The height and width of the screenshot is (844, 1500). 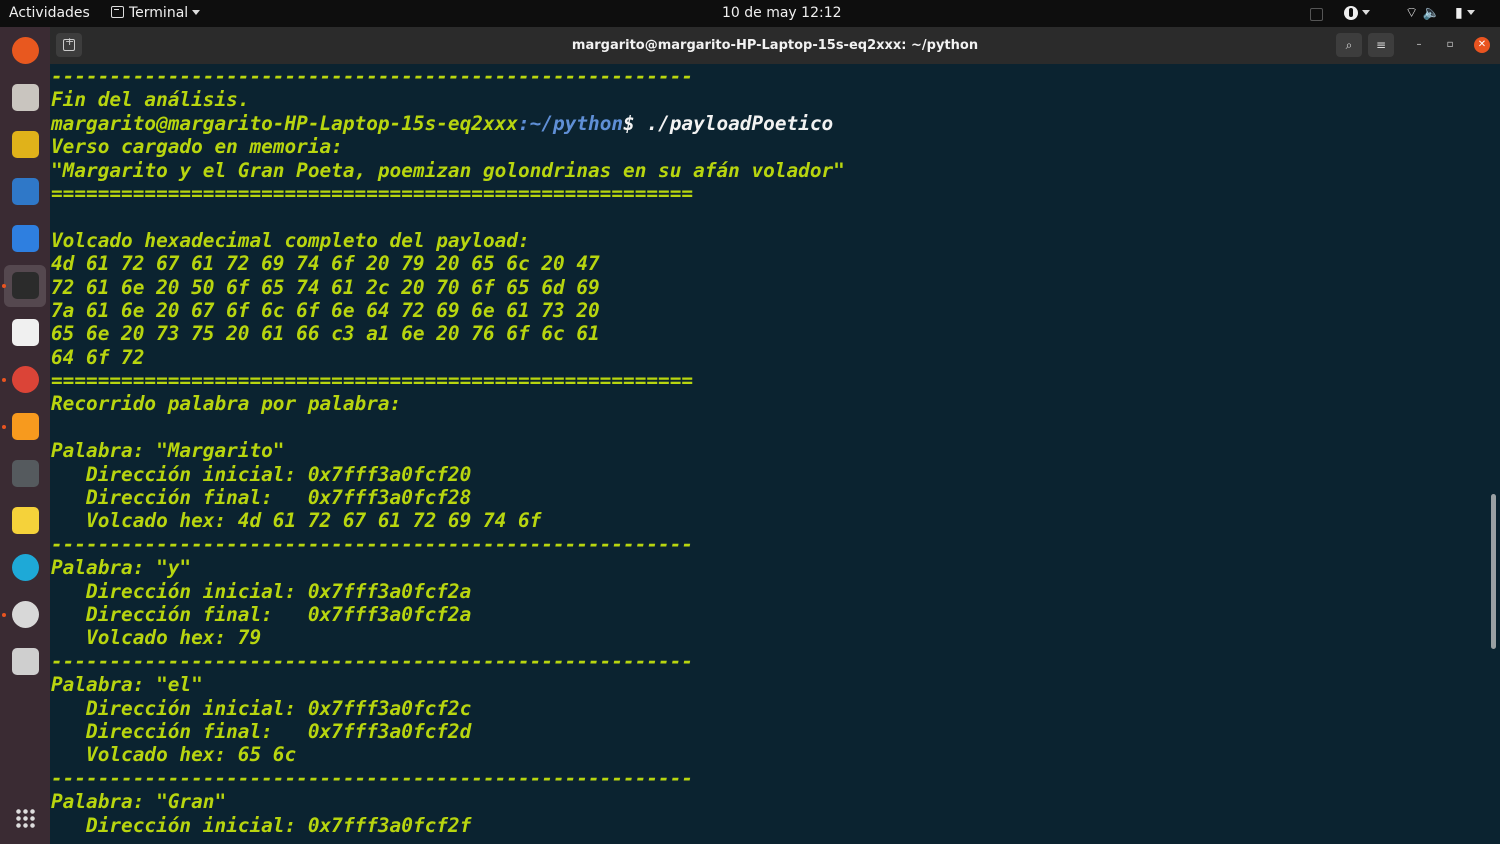 I want to click on settings-icon, so click(x=25, y=614).